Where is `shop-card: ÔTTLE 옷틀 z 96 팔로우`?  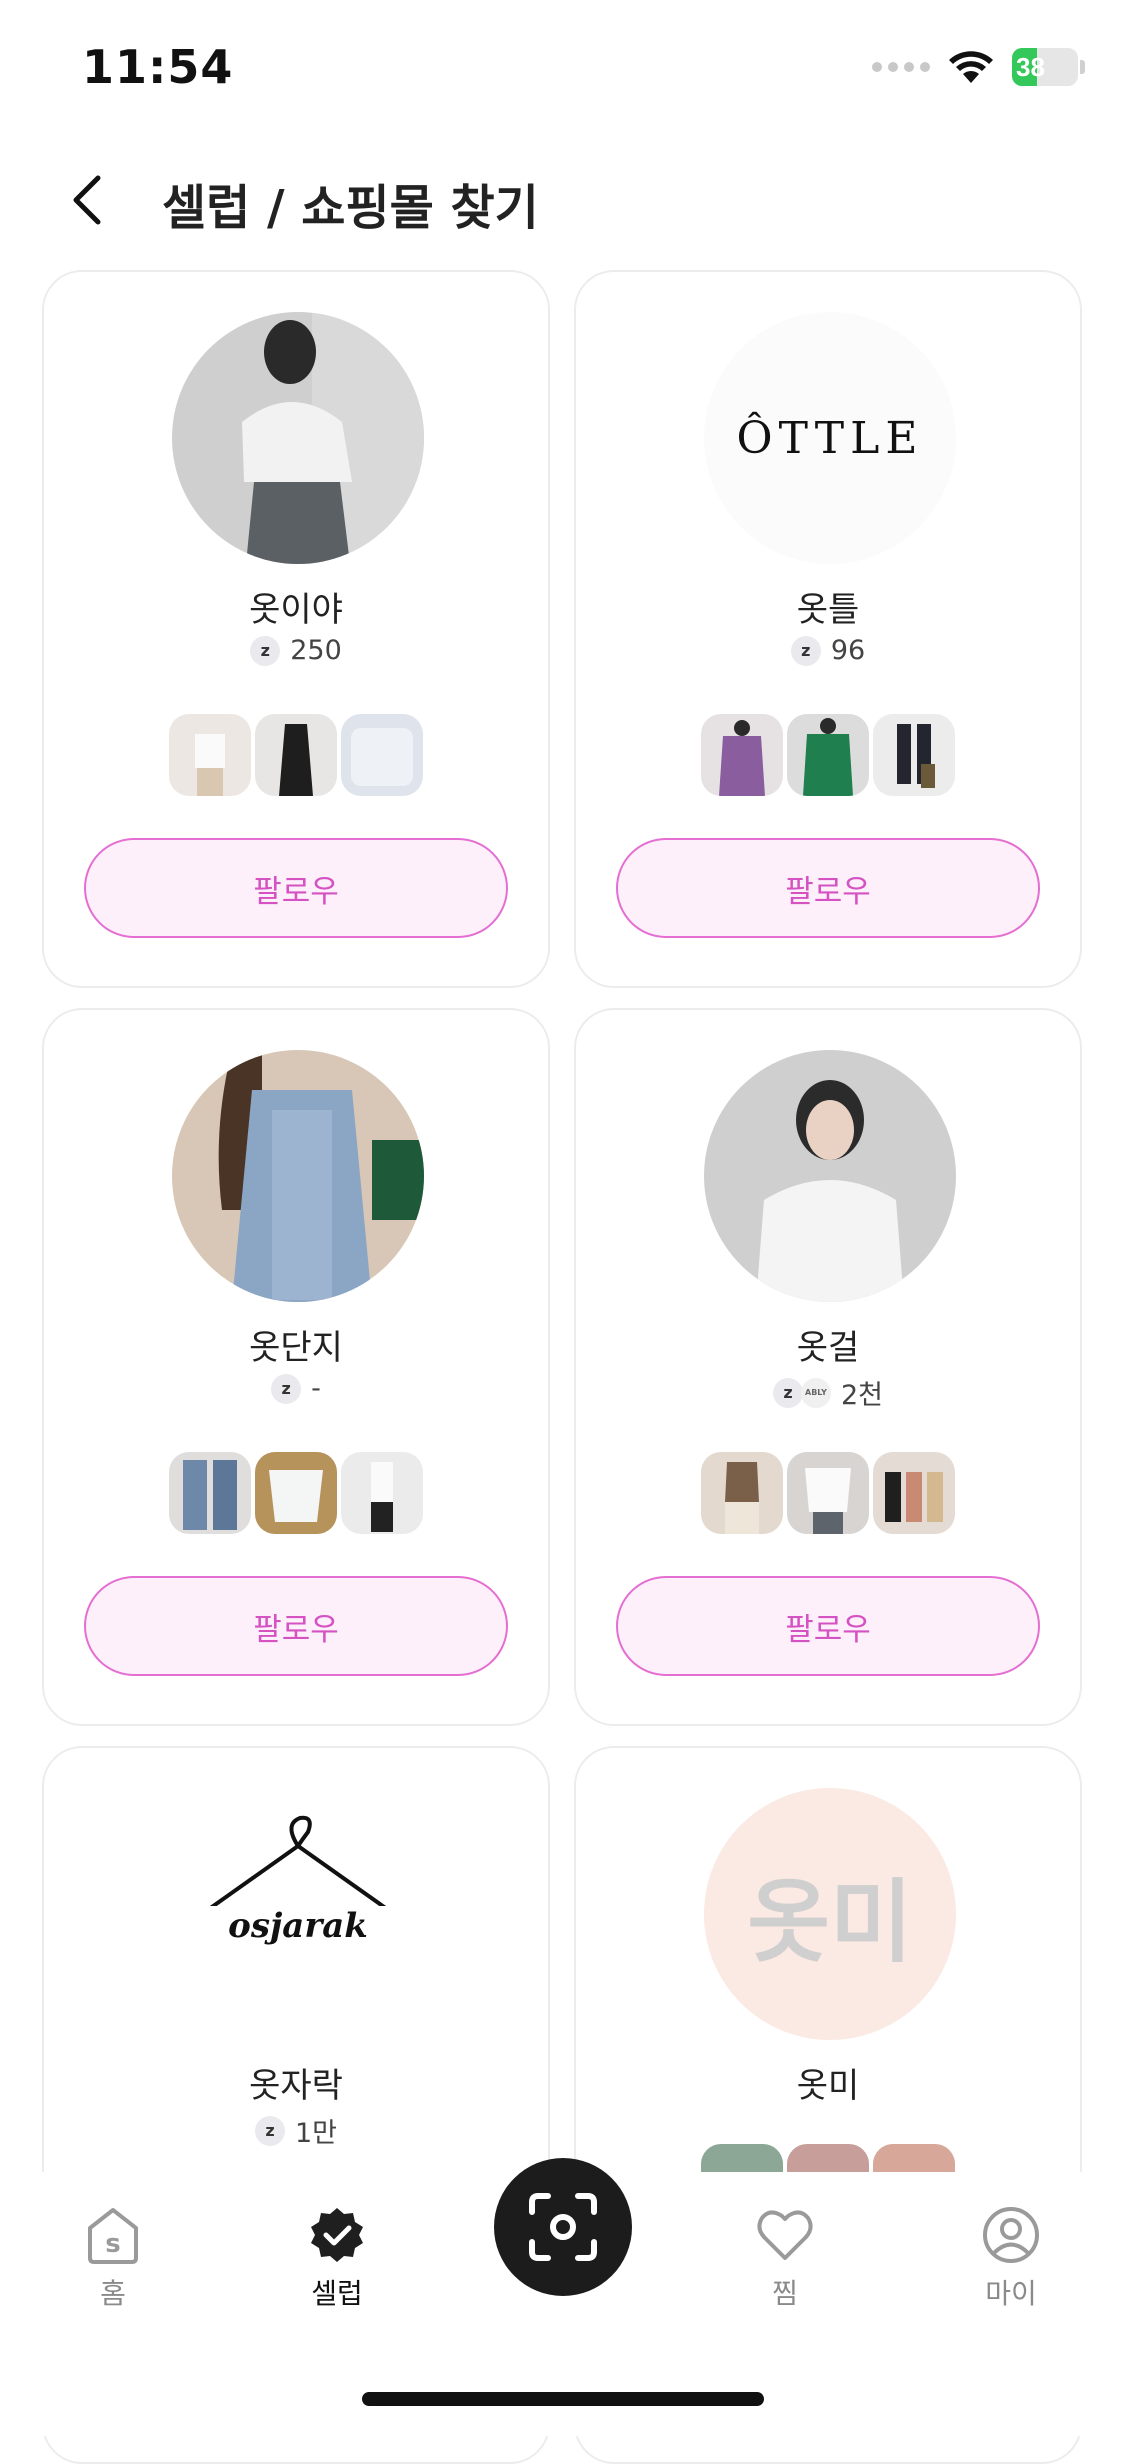
shop-card: ÔTTLE 옷틀 z 96 팔로우 is located at coordinates (828, 629).